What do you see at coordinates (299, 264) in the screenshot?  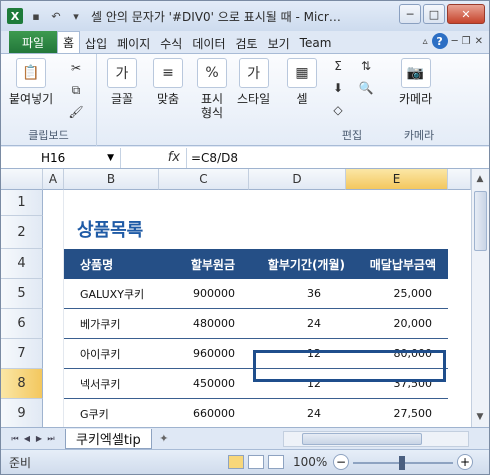 I see `header-period: 할부기간(개월)` at bounding box center [299, 264].